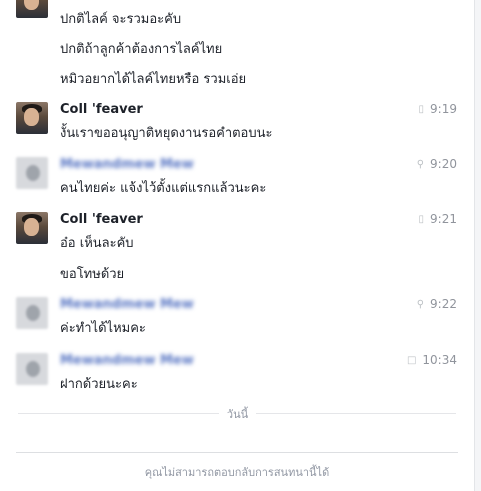 This screenshot has height=491, width=481. I want to click on message-time: 9:22, so click(443, 304).